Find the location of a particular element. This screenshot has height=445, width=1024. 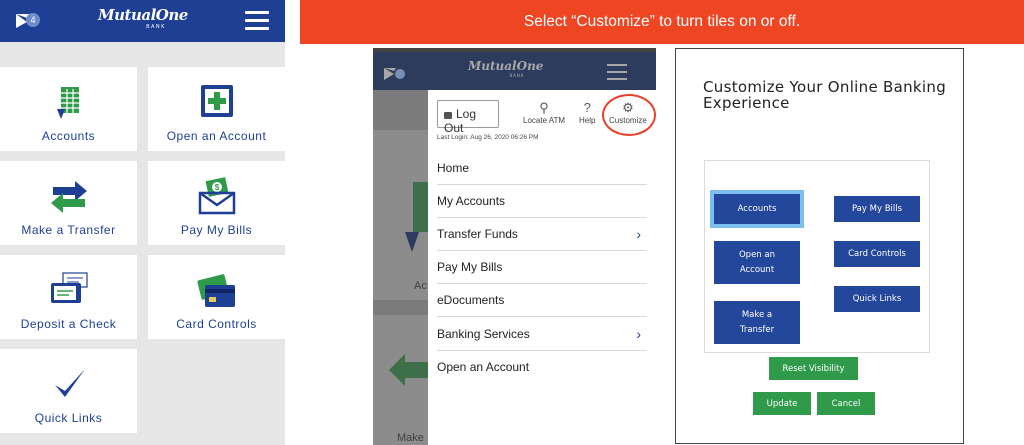

tile-open-account: Open an Account is located at coordinates (216, 109).